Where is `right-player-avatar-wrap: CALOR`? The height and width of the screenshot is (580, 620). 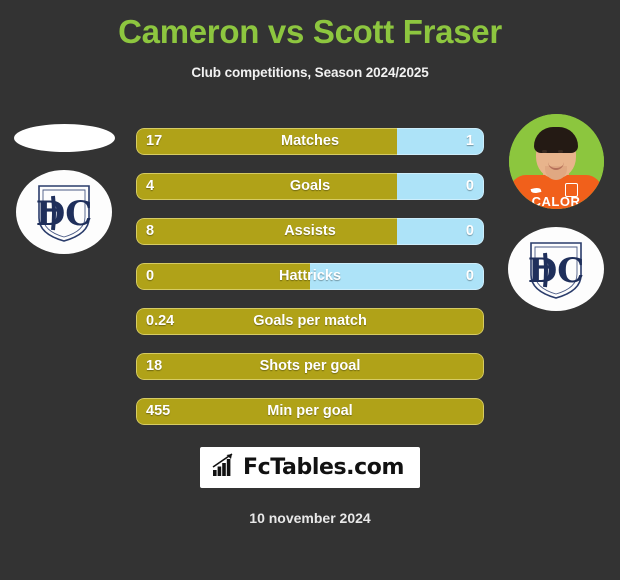 right-player-avatar-wrap: CALOR is located at coordinates (556, 160).